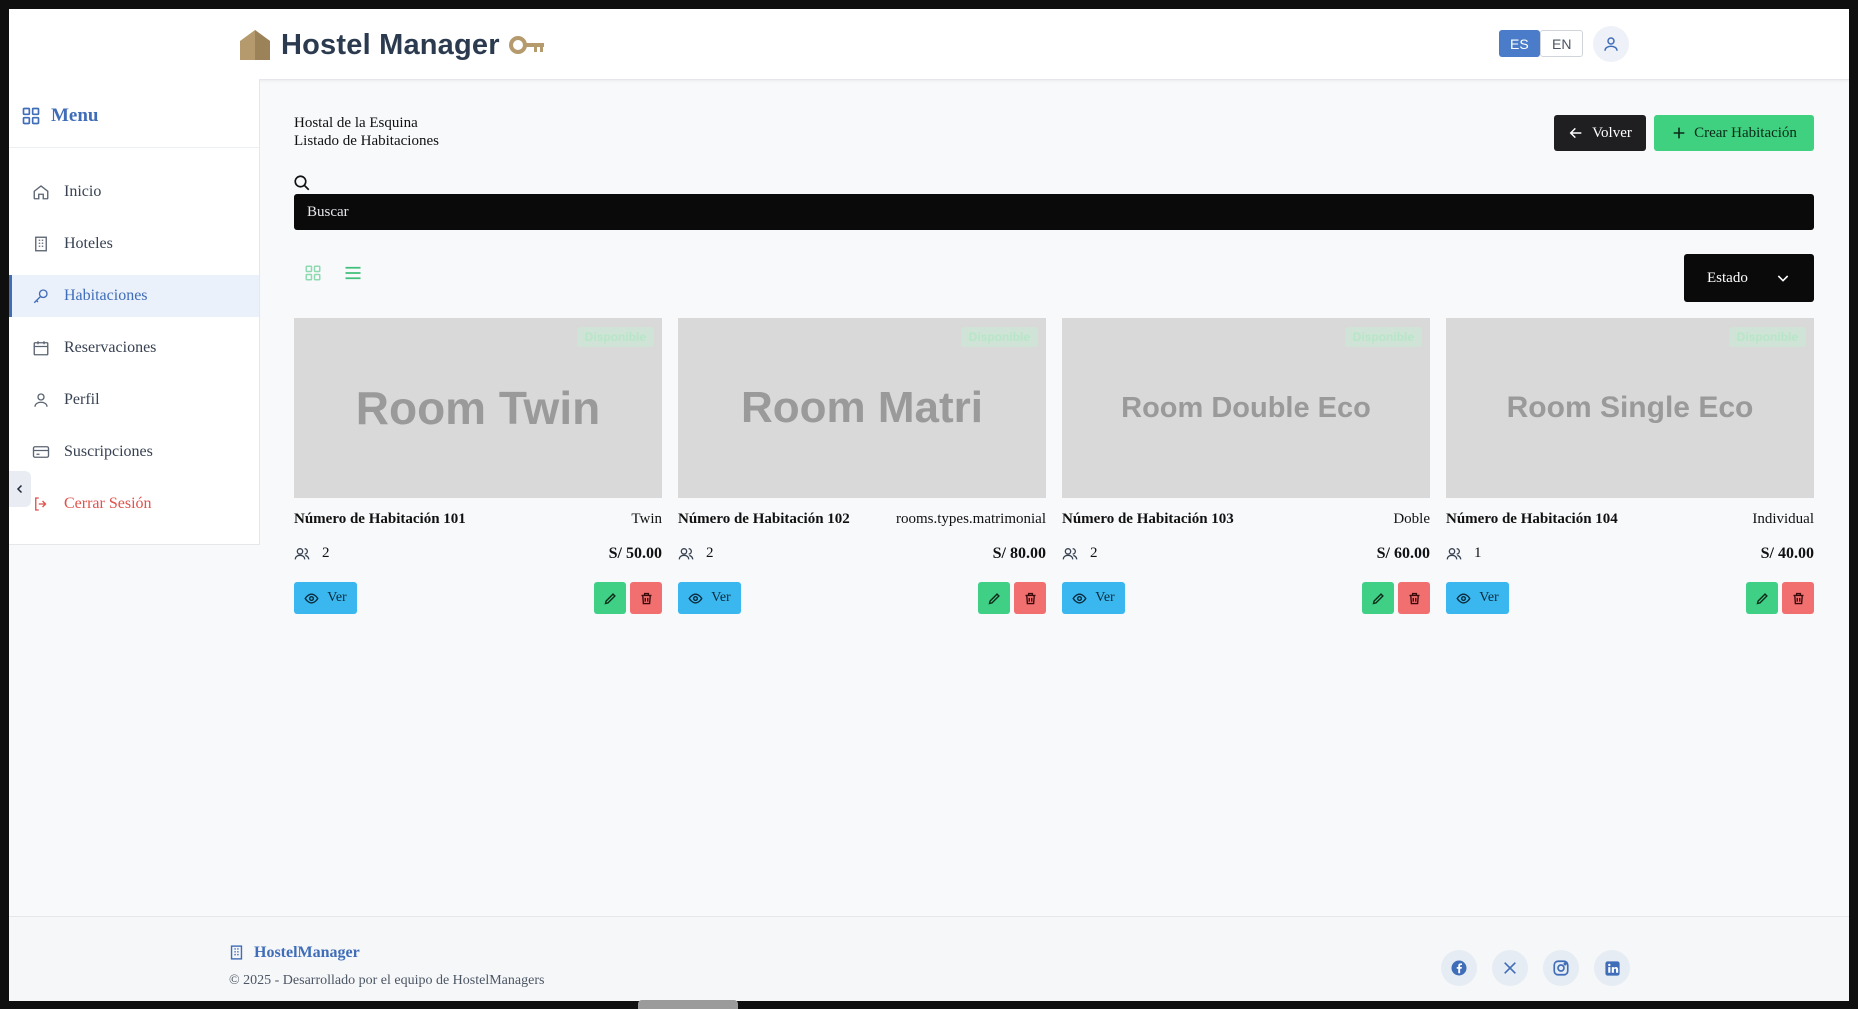  What do you see at coordinates (313, 273) in the screenshot?
I see `grid-view-icon` at bounding box center [313, 273].